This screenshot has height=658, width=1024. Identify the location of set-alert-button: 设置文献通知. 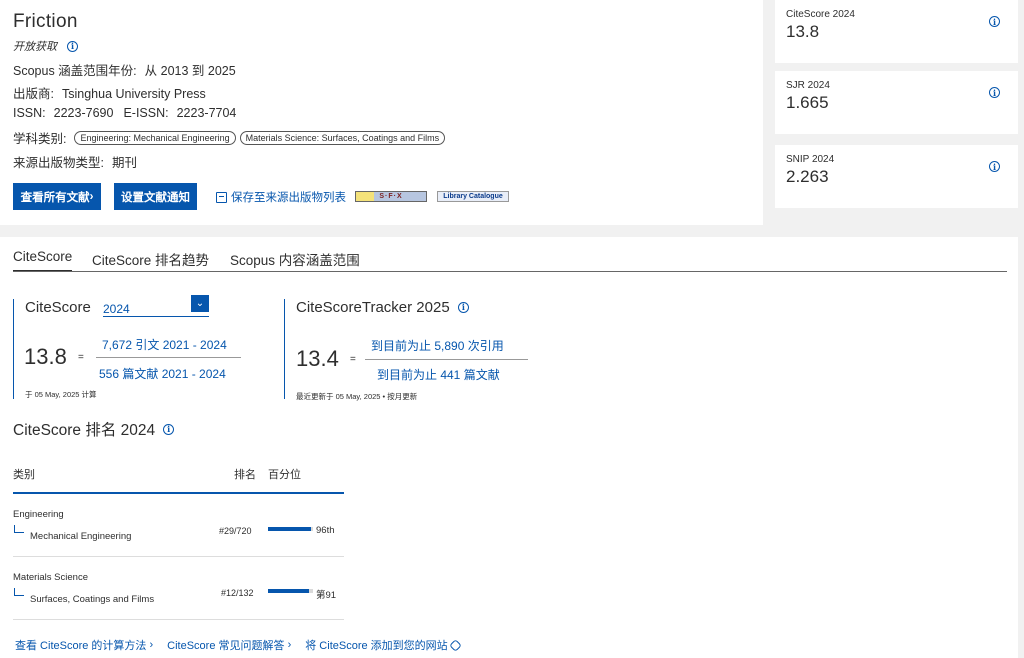
(155, 196).